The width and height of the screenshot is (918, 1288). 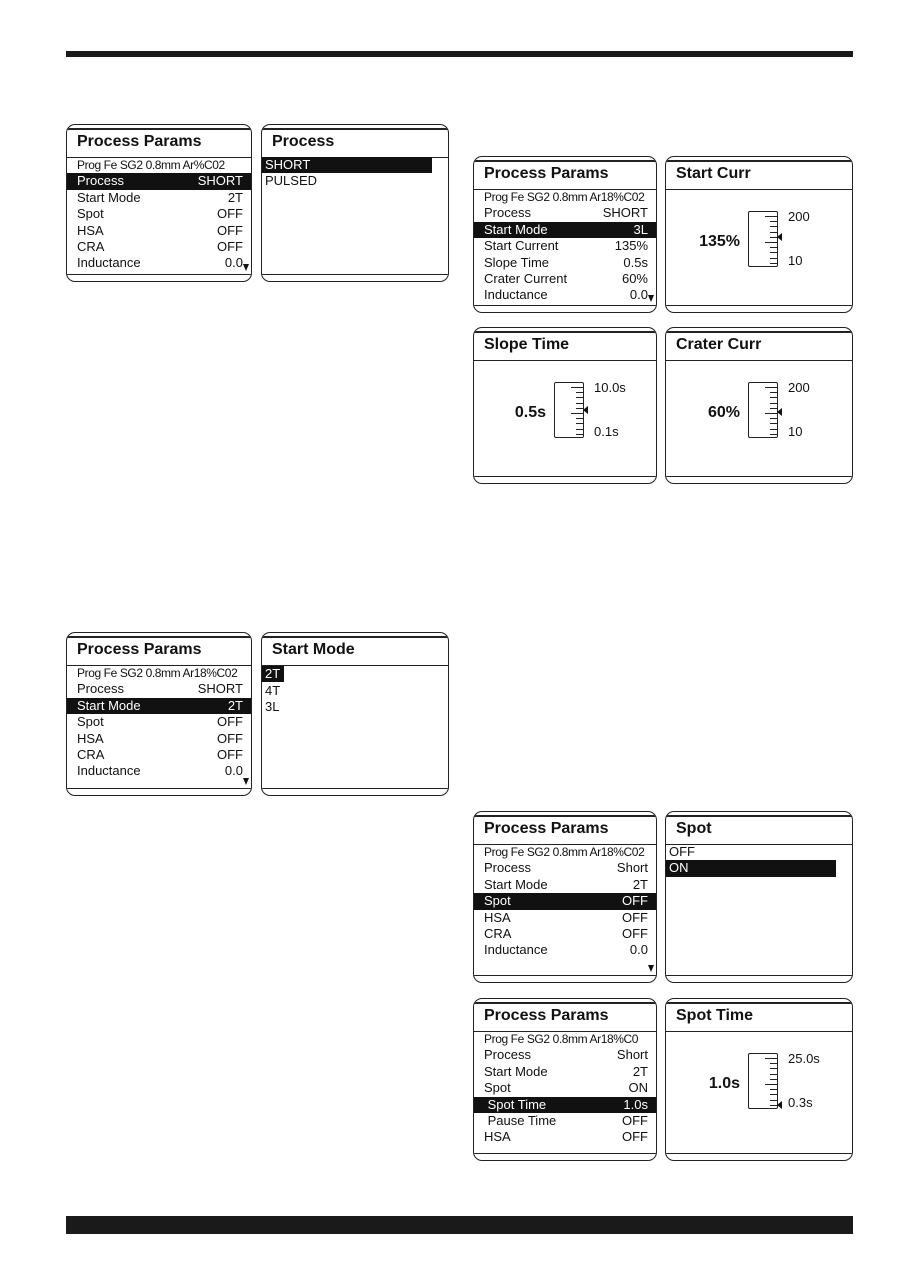 What do you see at coordinates (759, 1017) in the screenshot?
I see `screen-title: Spot Time` at bounding box center [759, 1017].